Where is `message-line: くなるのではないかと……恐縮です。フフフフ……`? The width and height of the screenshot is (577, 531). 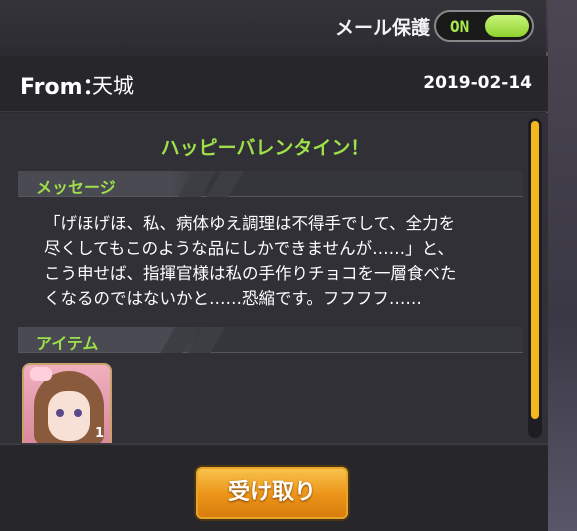 message-line: くなるのではないかと……恐縮です。フフフフ…… is located at coordinates (233, 298).